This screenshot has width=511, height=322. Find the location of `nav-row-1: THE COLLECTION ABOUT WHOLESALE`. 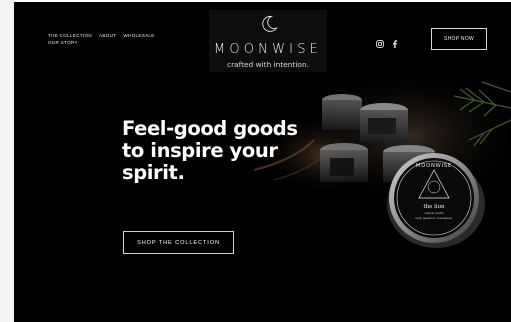

nav-row-1: THE COLLECTION ABOUT WHOLESALE is located at coordinates (118, 35).